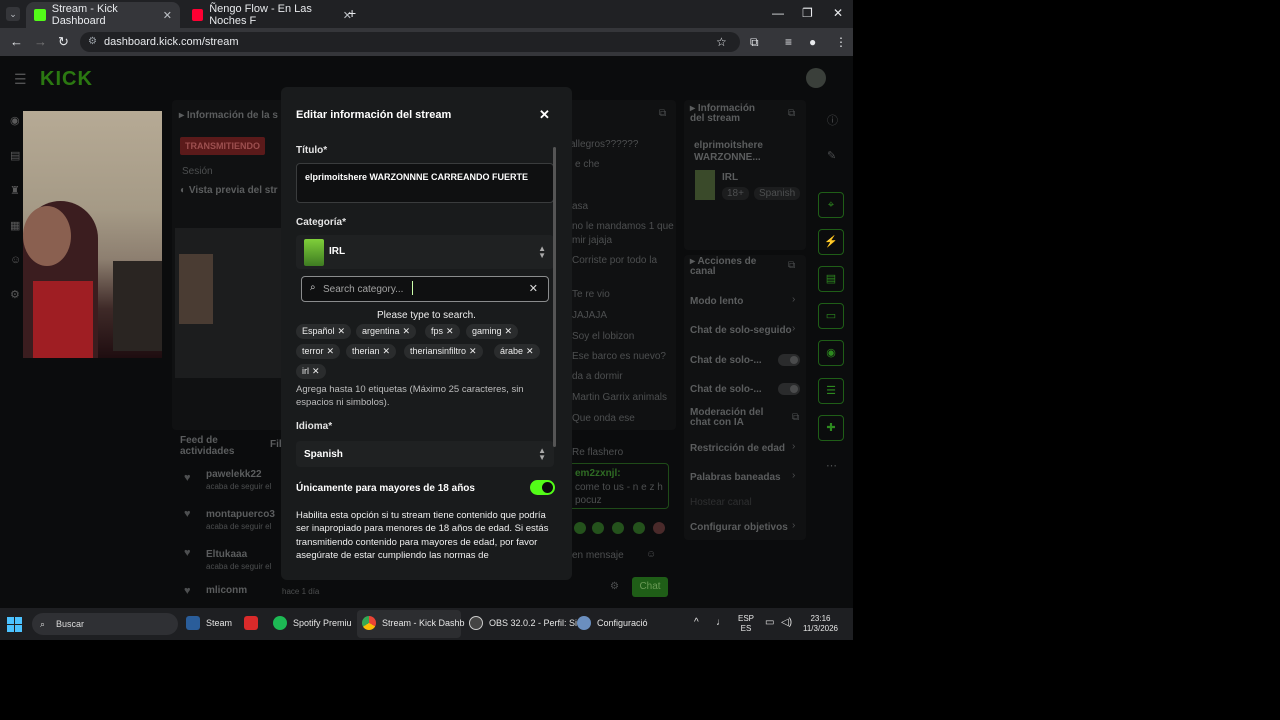 The width and height of the screenshot is (1280, 720). What do you see at coordinates (276, 444) in the screenshot?
I see `filter-label: Fil` at bounding box center [276, 444].